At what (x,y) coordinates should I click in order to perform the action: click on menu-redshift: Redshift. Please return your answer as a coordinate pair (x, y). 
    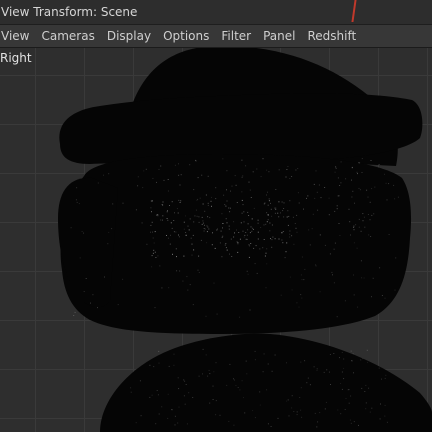
    Looking at the image, I should click on (331, 36).